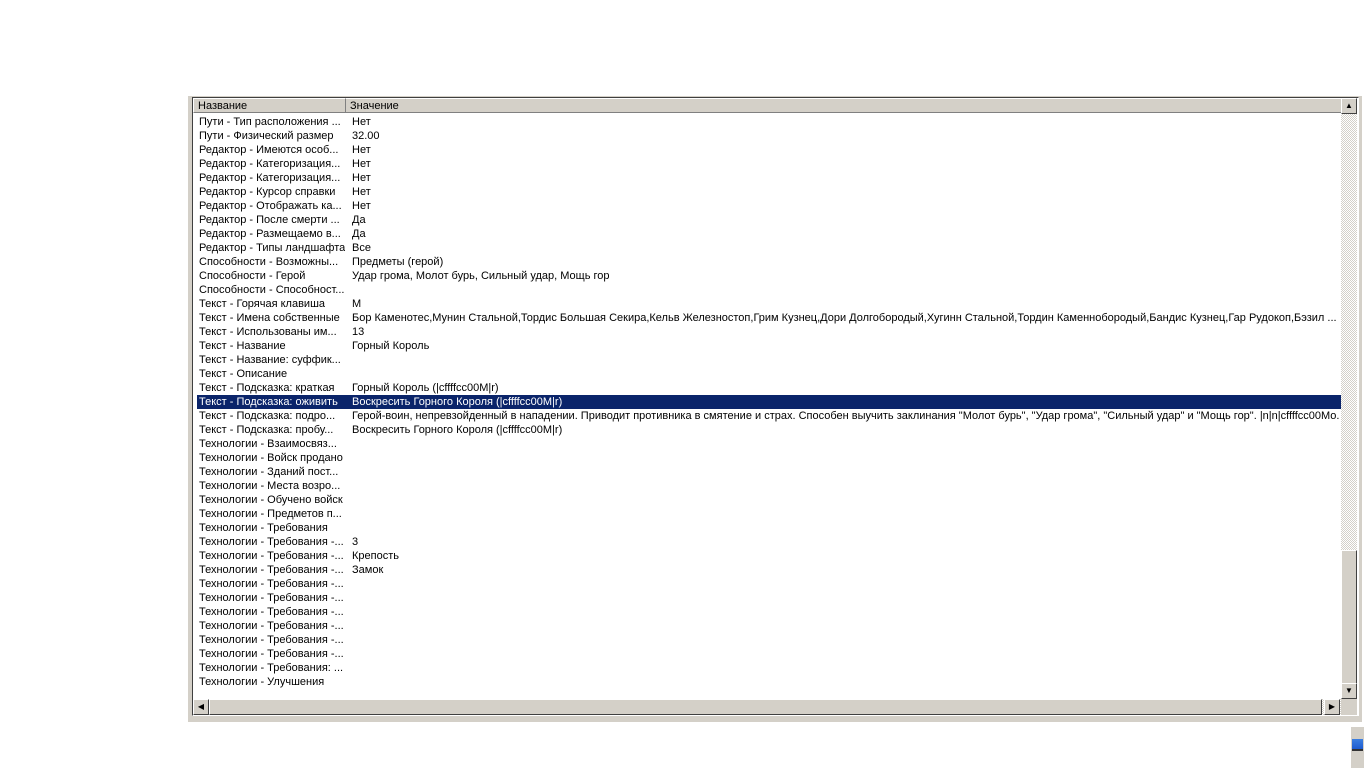  I want to click on horizontal-scroll-thumb, so click(765, 707).